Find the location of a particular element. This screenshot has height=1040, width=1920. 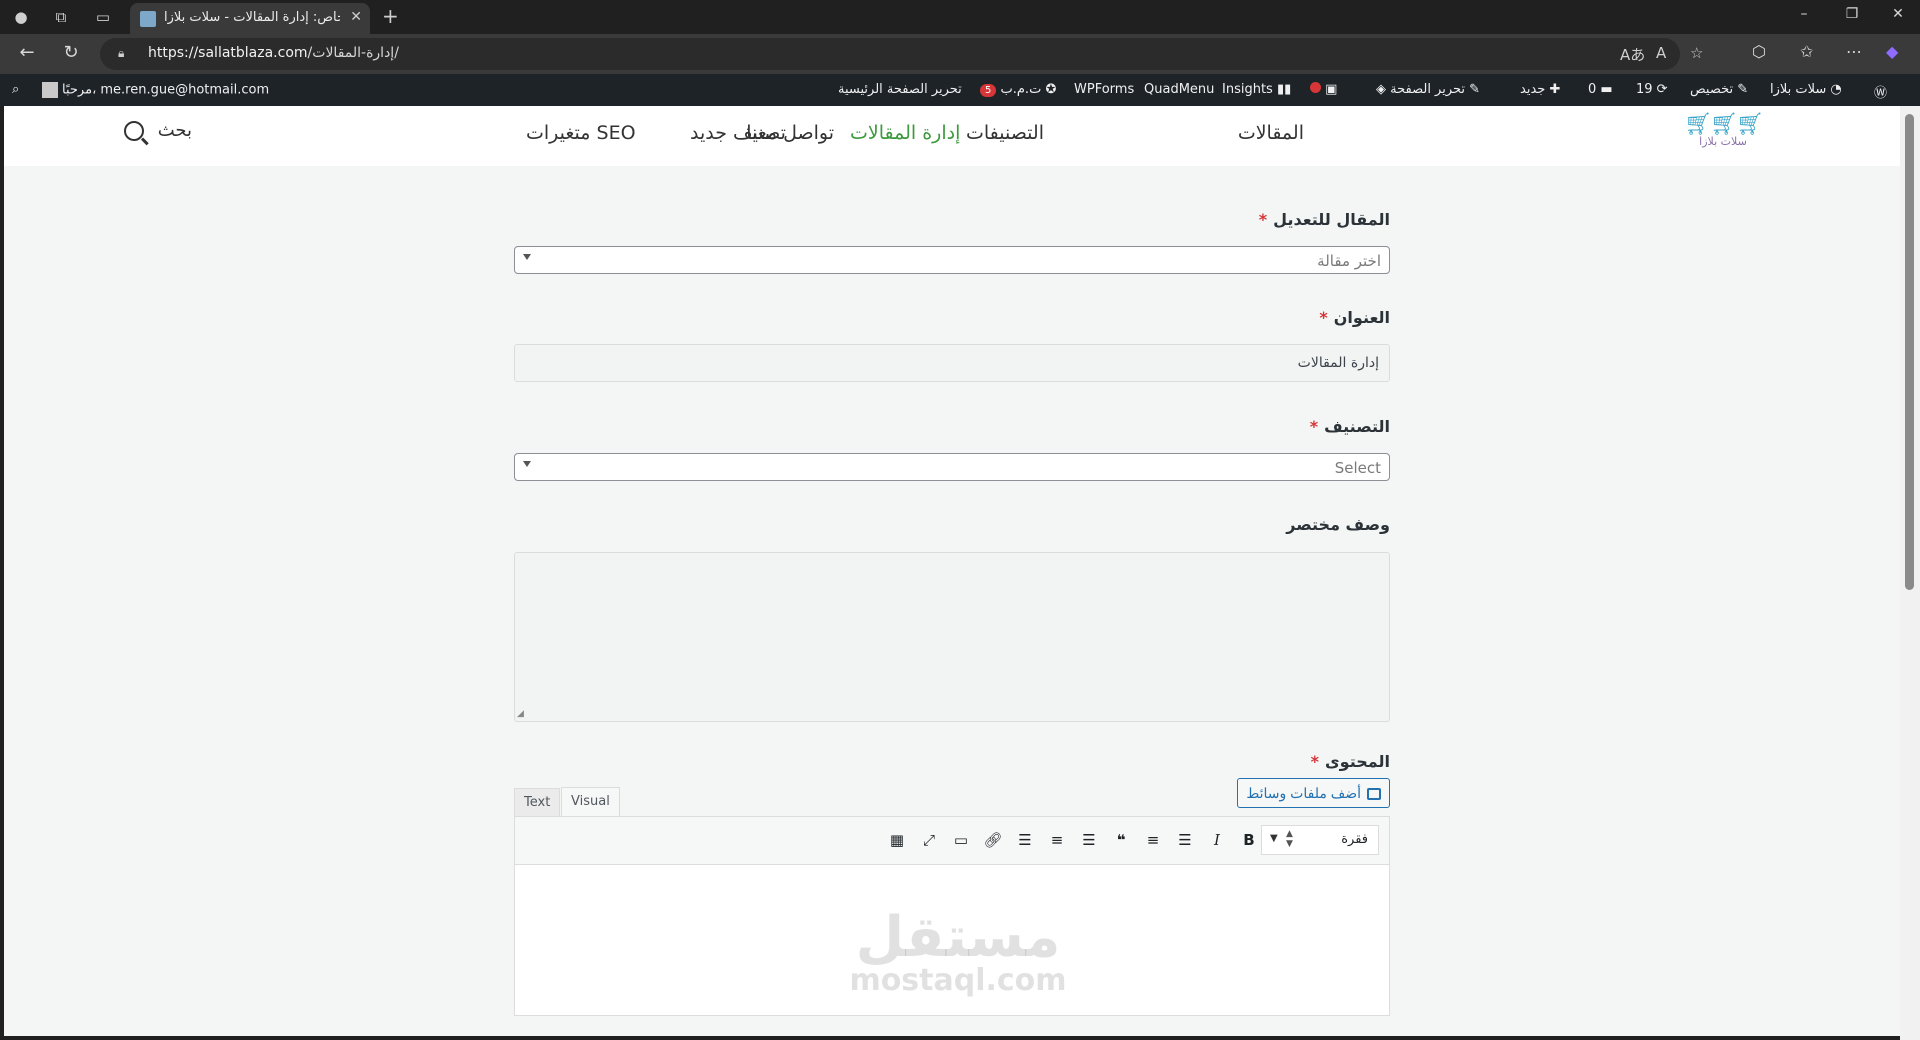

scrollbar-thumb is located at coordinates (1909, 352).